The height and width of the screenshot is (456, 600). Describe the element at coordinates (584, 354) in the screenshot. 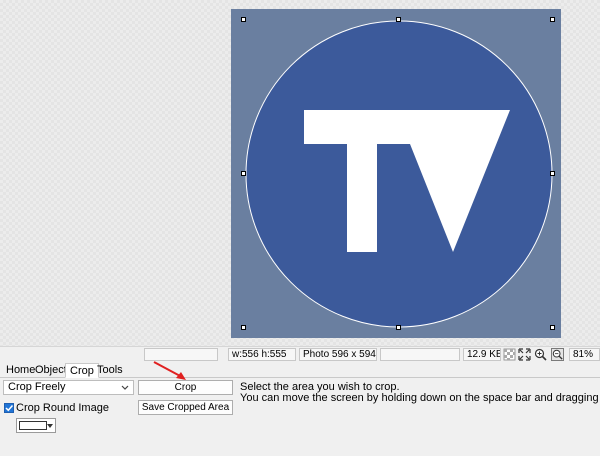

I see `status-zoom-level: 81%` at that location.